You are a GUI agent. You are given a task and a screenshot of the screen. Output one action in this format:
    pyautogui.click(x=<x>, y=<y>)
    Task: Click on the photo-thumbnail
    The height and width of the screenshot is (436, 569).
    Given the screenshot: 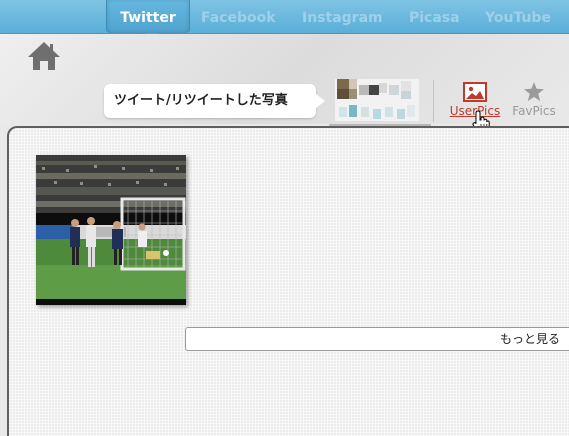 What is the action you would take?
    pyautogui.click(x=111, y=230)
    